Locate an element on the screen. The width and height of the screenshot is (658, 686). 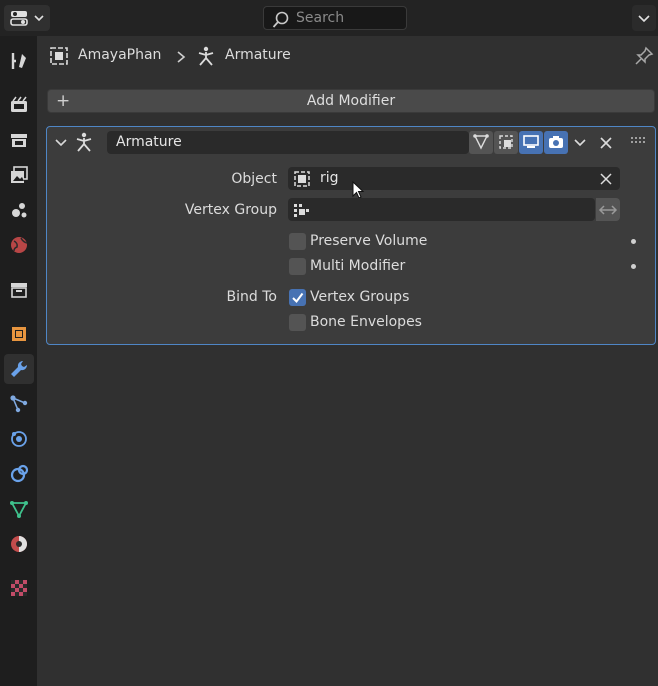
bone-envelopes-checkbox is located at coordinates (297, 322).